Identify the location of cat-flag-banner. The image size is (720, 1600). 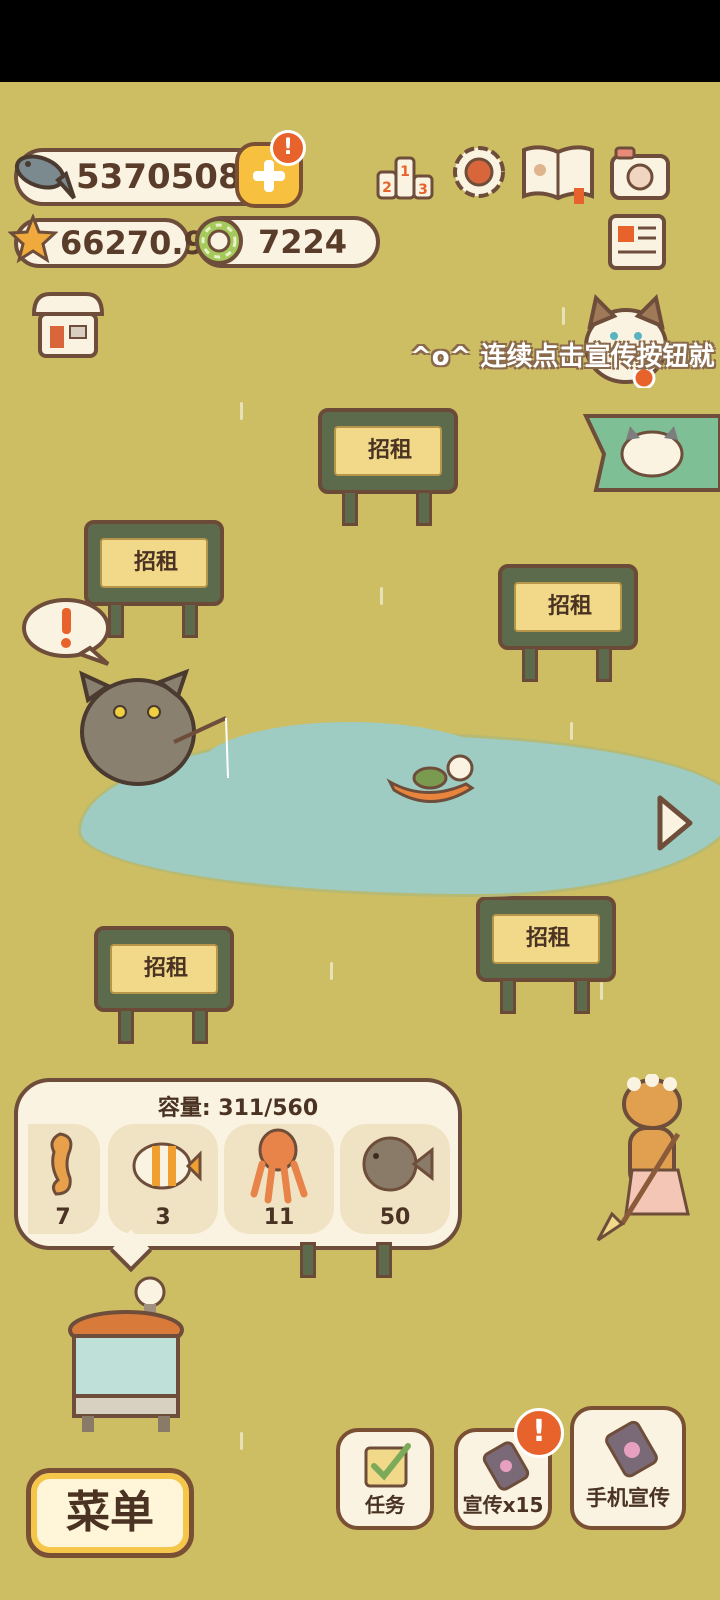
(651, 453).